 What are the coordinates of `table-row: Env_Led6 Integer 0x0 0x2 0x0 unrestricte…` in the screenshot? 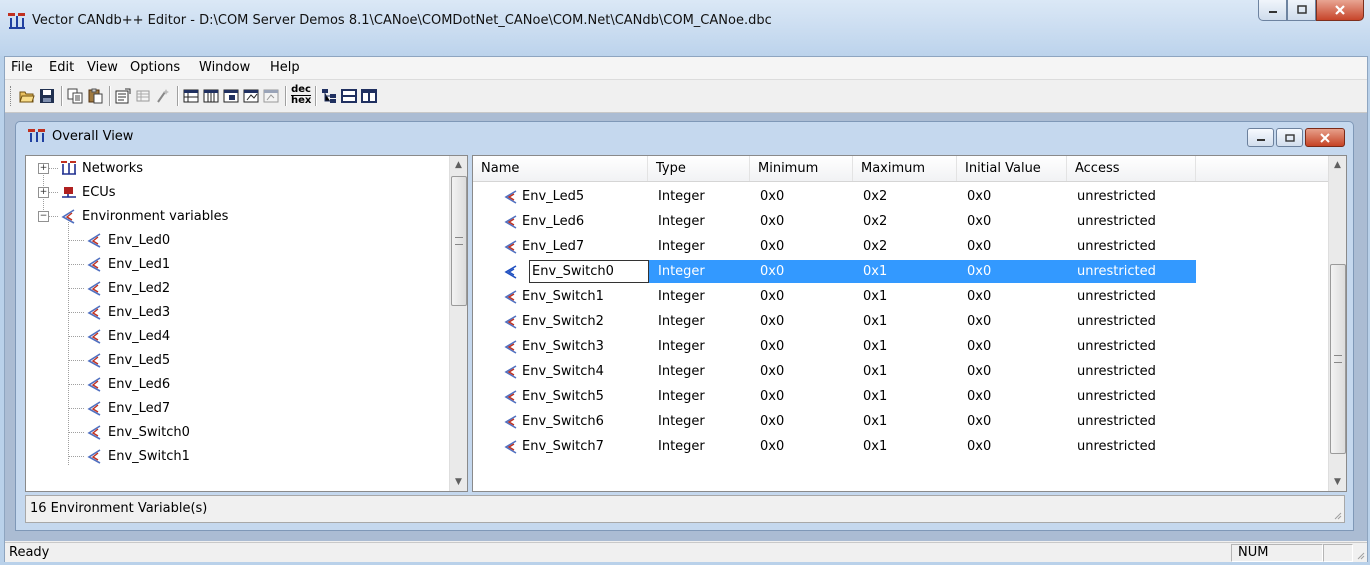 It's located at (900, 221).